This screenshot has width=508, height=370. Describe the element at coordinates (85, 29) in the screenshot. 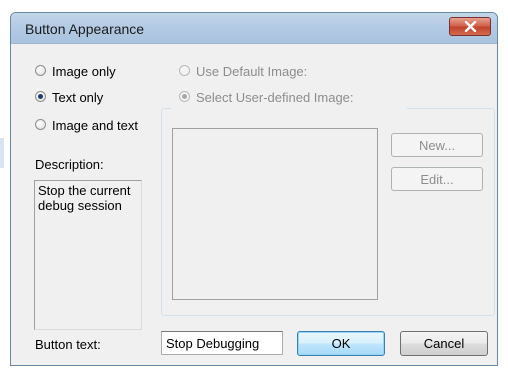

I see `dialog-title: Button Appearance` at that location.